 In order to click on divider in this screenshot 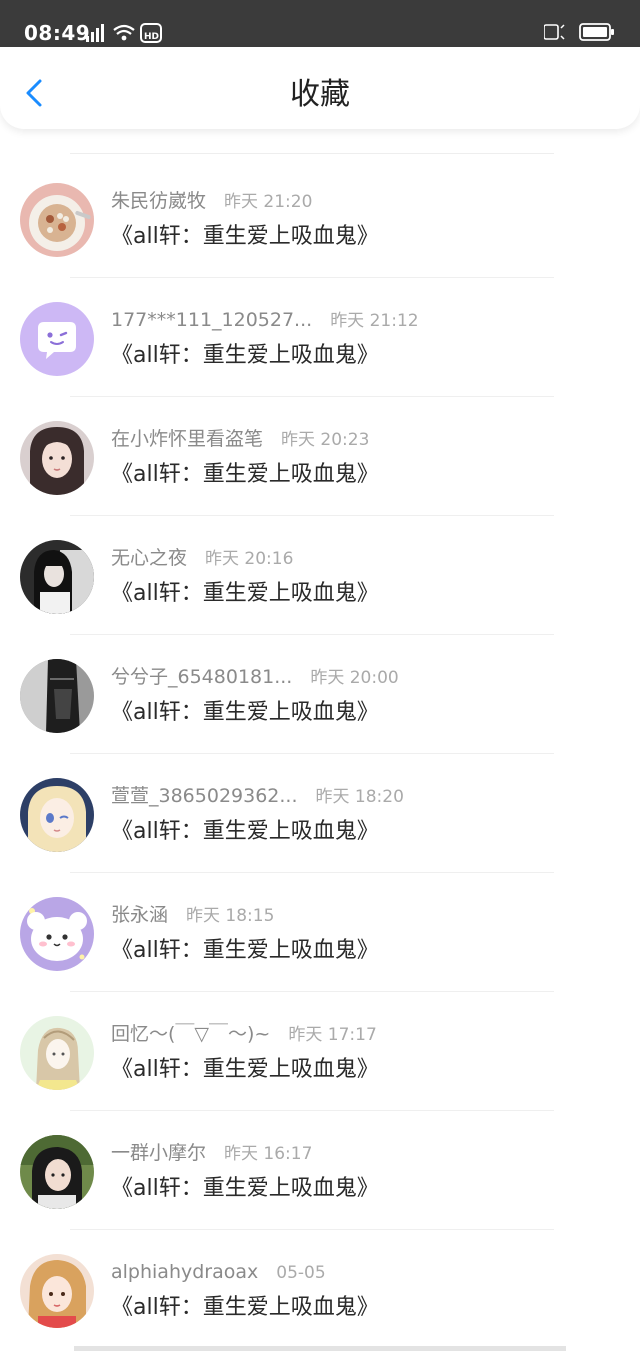, I will do `click(312, 153)`.